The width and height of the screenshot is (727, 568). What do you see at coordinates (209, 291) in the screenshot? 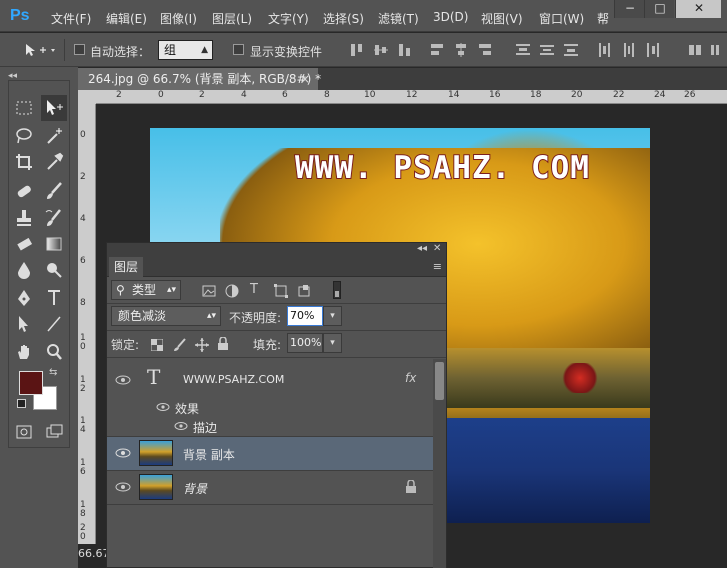
I see `filter-pixel-icon` at bounding box center [209, 291].